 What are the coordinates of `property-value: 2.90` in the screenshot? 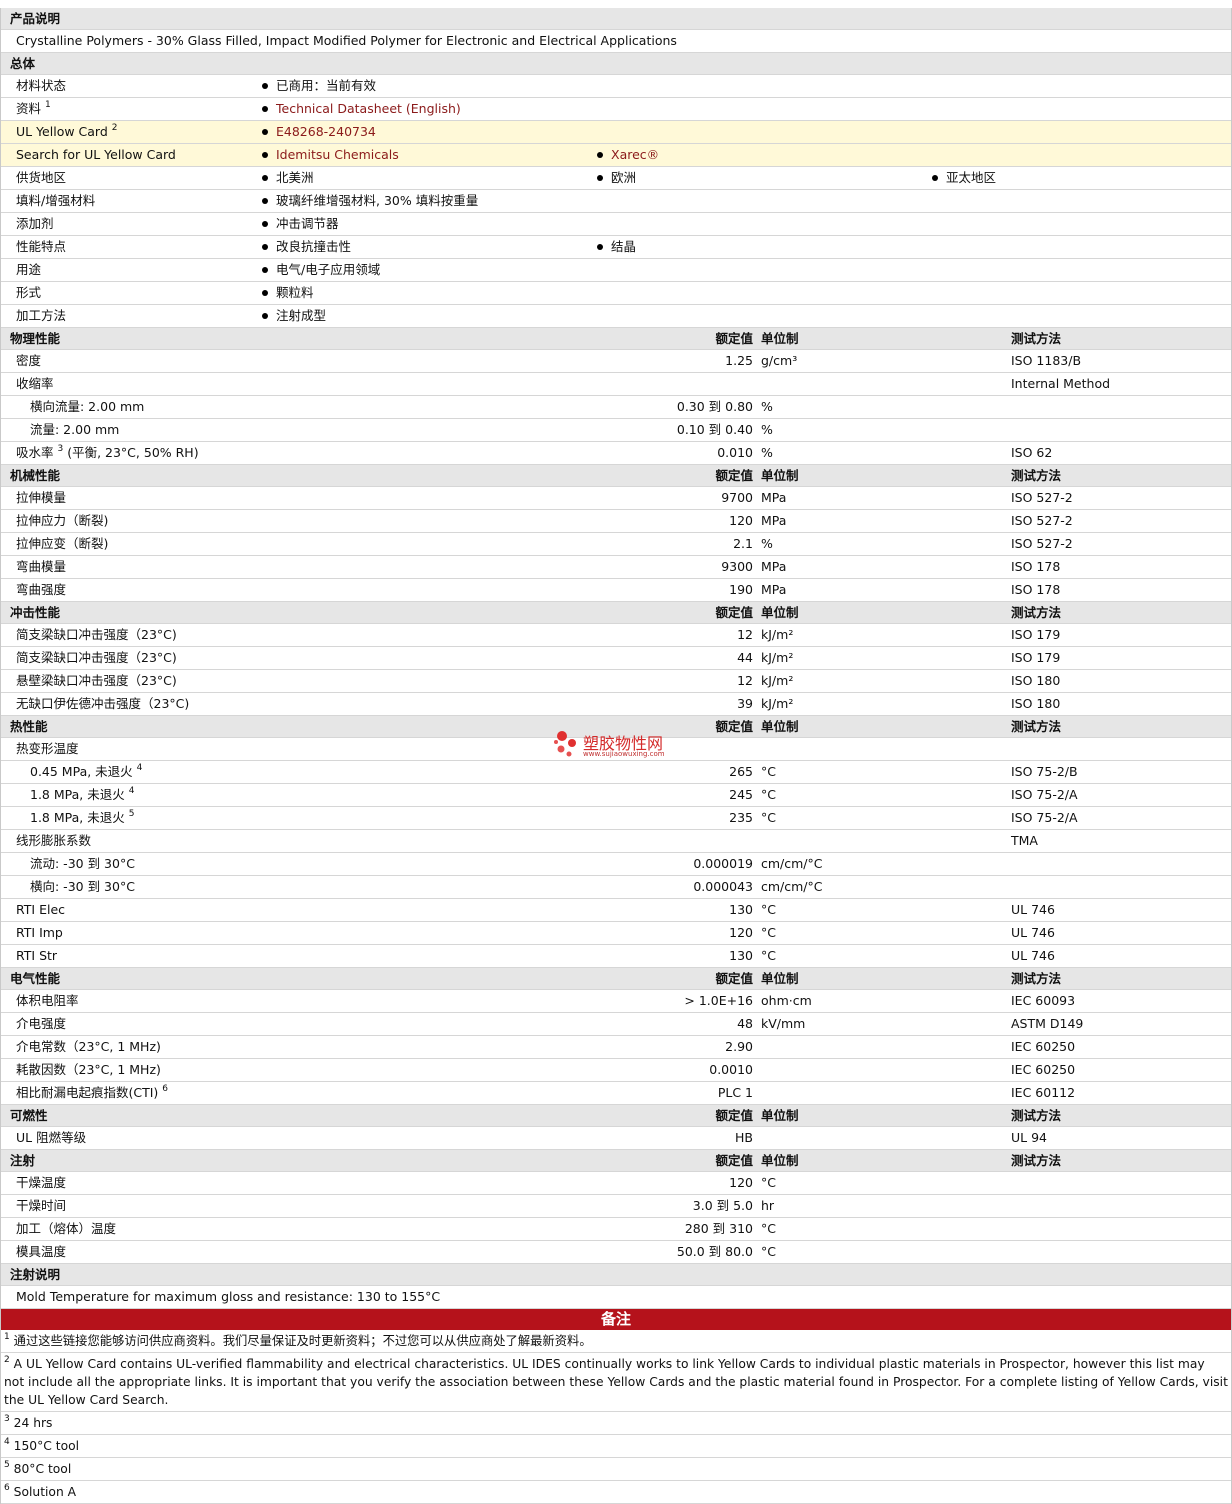 It's located at (739, 1046).